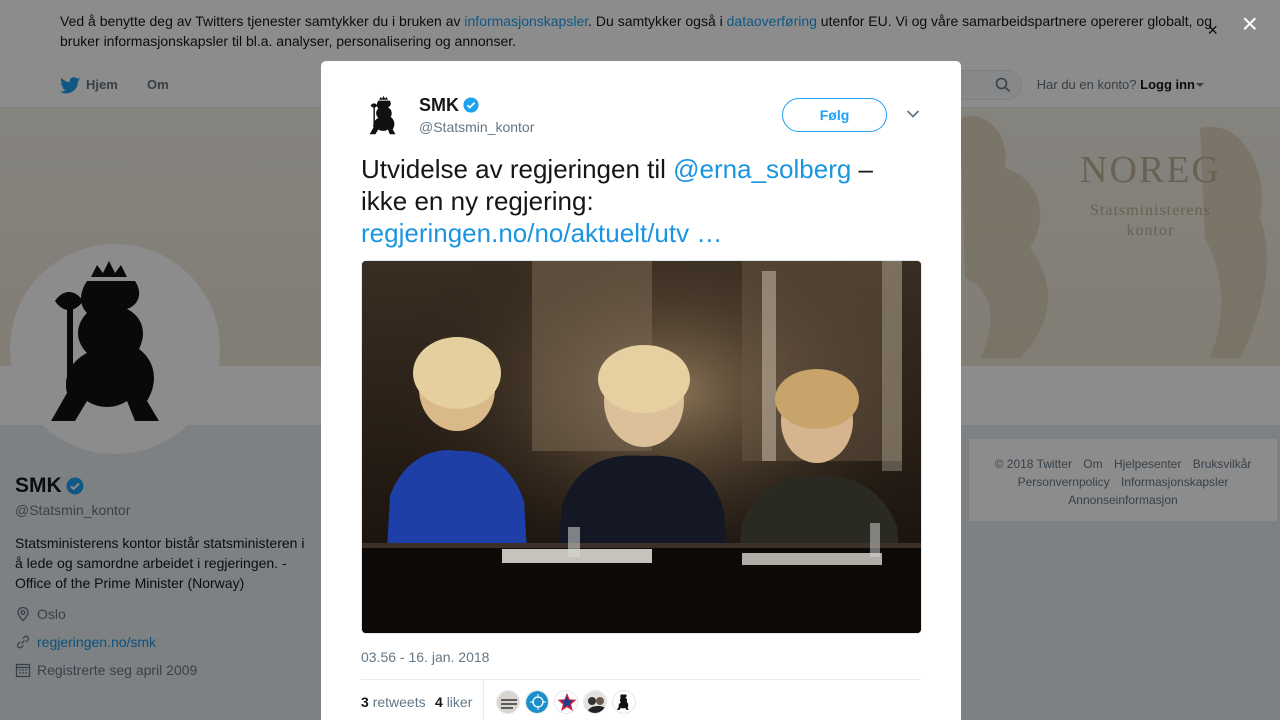 This screenshot has height=720, width=1280. What do you see at coordinates (834, 115) in the screenshot?
I see `follow-button: Følg` at bounding box center [834, 115].